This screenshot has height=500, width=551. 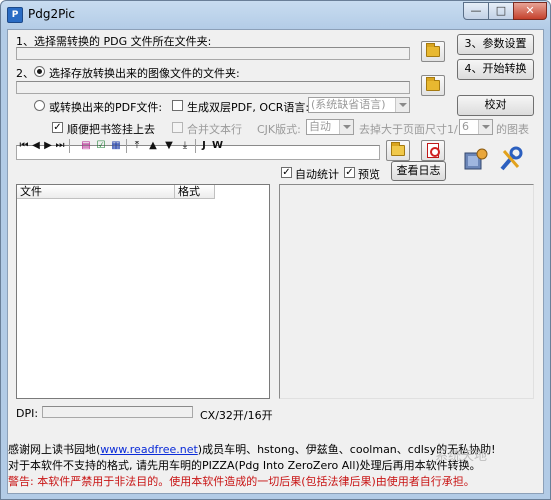 What do you see at coordinates (111, 129) in the screenshot?
I see `bookmark-label: 顺便把书签挂上去` at bounding box center [111, 129].